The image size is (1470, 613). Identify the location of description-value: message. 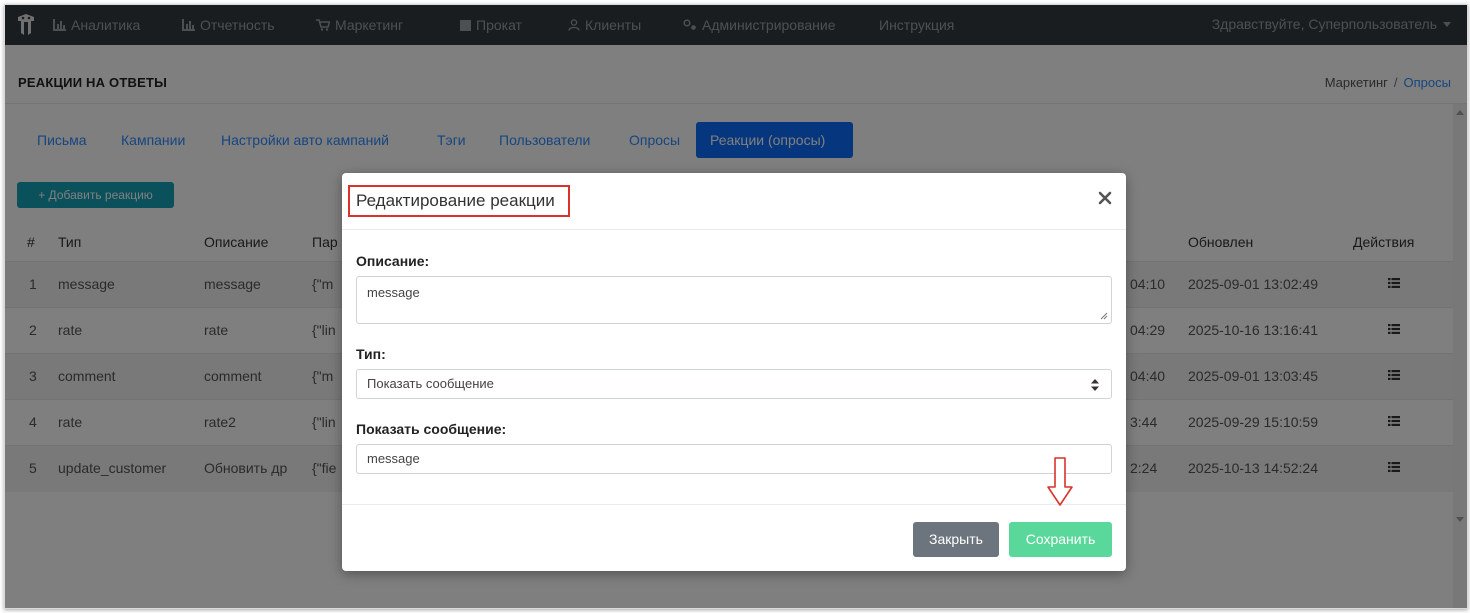
(393, 292).